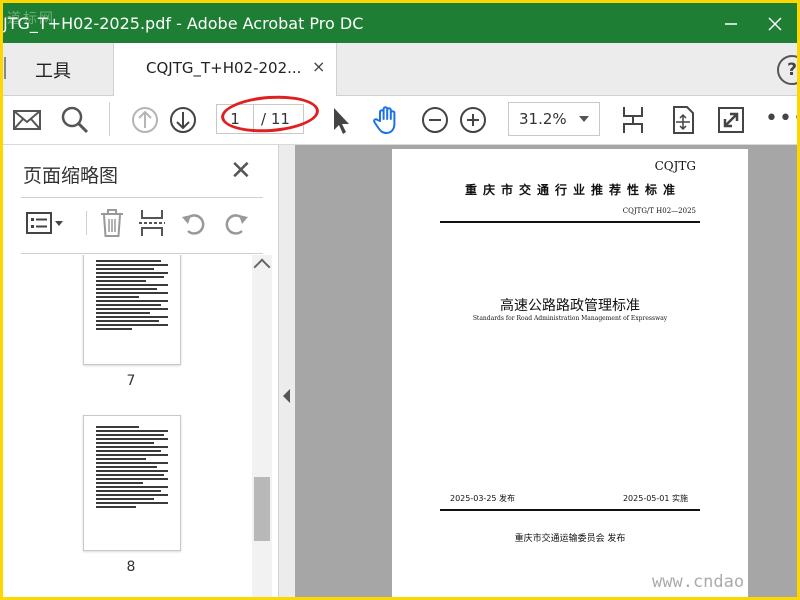  Describe the element at coordinates (131, 567) in the screenshot. I see `thumbnail-label-8: 8` at that location.